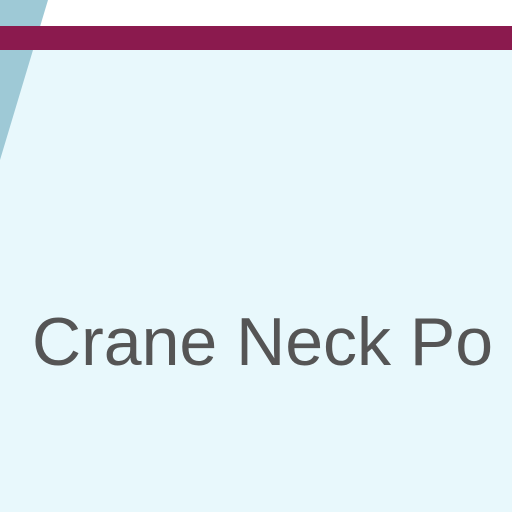 The height and width of the screenshot is (512, 512). What do you see at coordinates (263, 342) in the screenshot?
I see `place-label: Crane Neck Po` at bounding box center [263, 342].